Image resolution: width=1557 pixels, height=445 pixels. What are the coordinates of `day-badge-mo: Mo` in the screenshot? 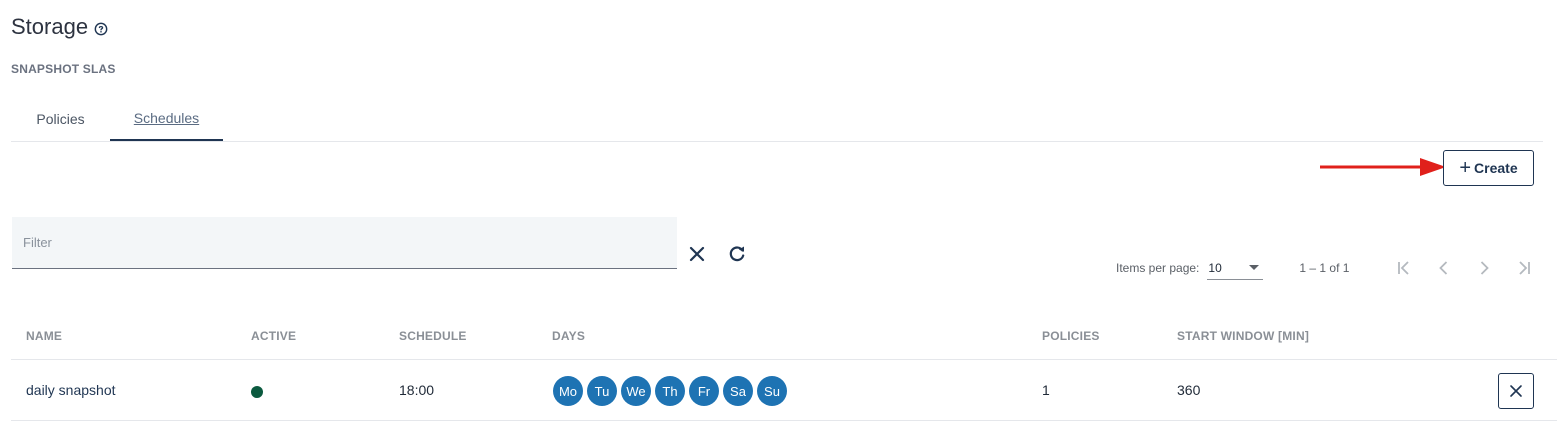 It's located at (568, 391).